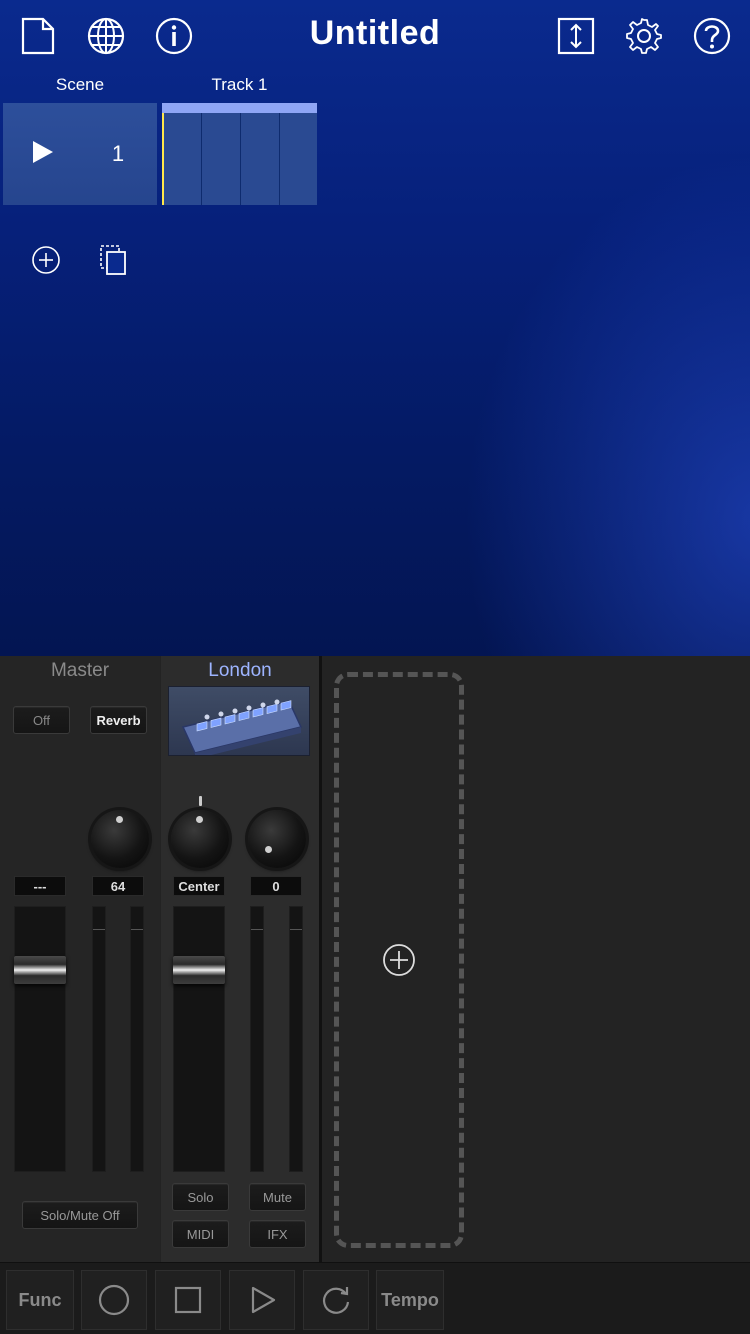  Describe the element at coordinates (200, 801) in the screenshot. I see `pan-center-tick` at that location.